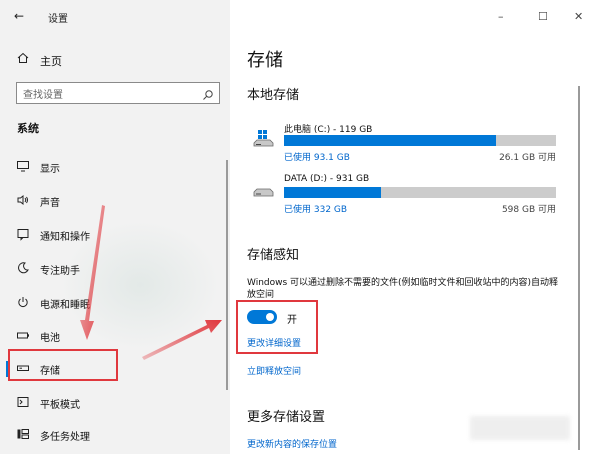  What do you see at coordinates (60, 271) in the screenshot?
I see `sidebar-item-label: 专注助手` at bounding box center [60, 271].